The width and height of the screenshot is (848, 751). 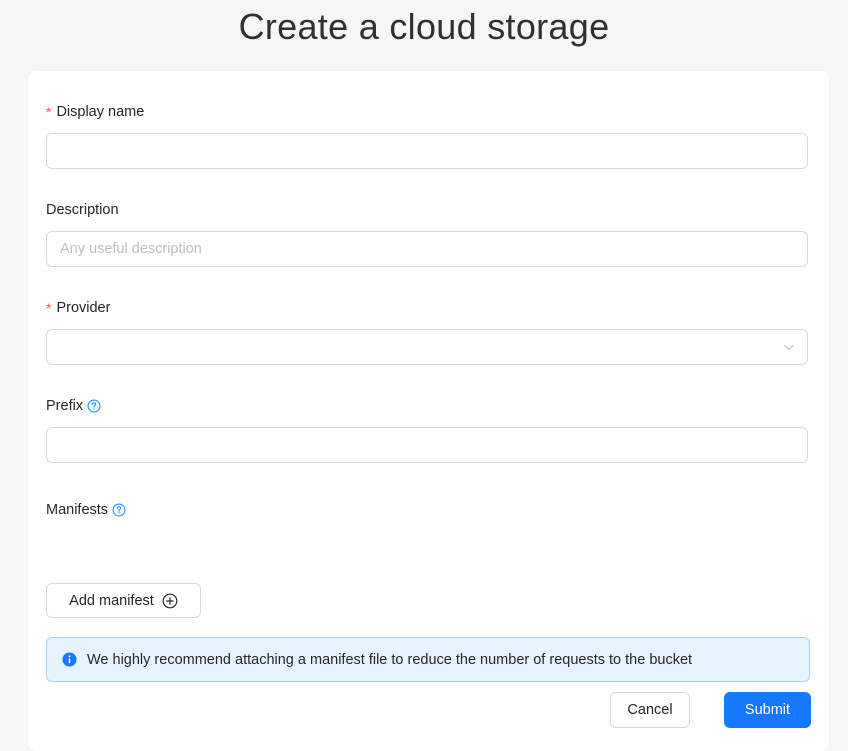 I want to click on manifests-label: Manifests, so click(x=86, y=510).